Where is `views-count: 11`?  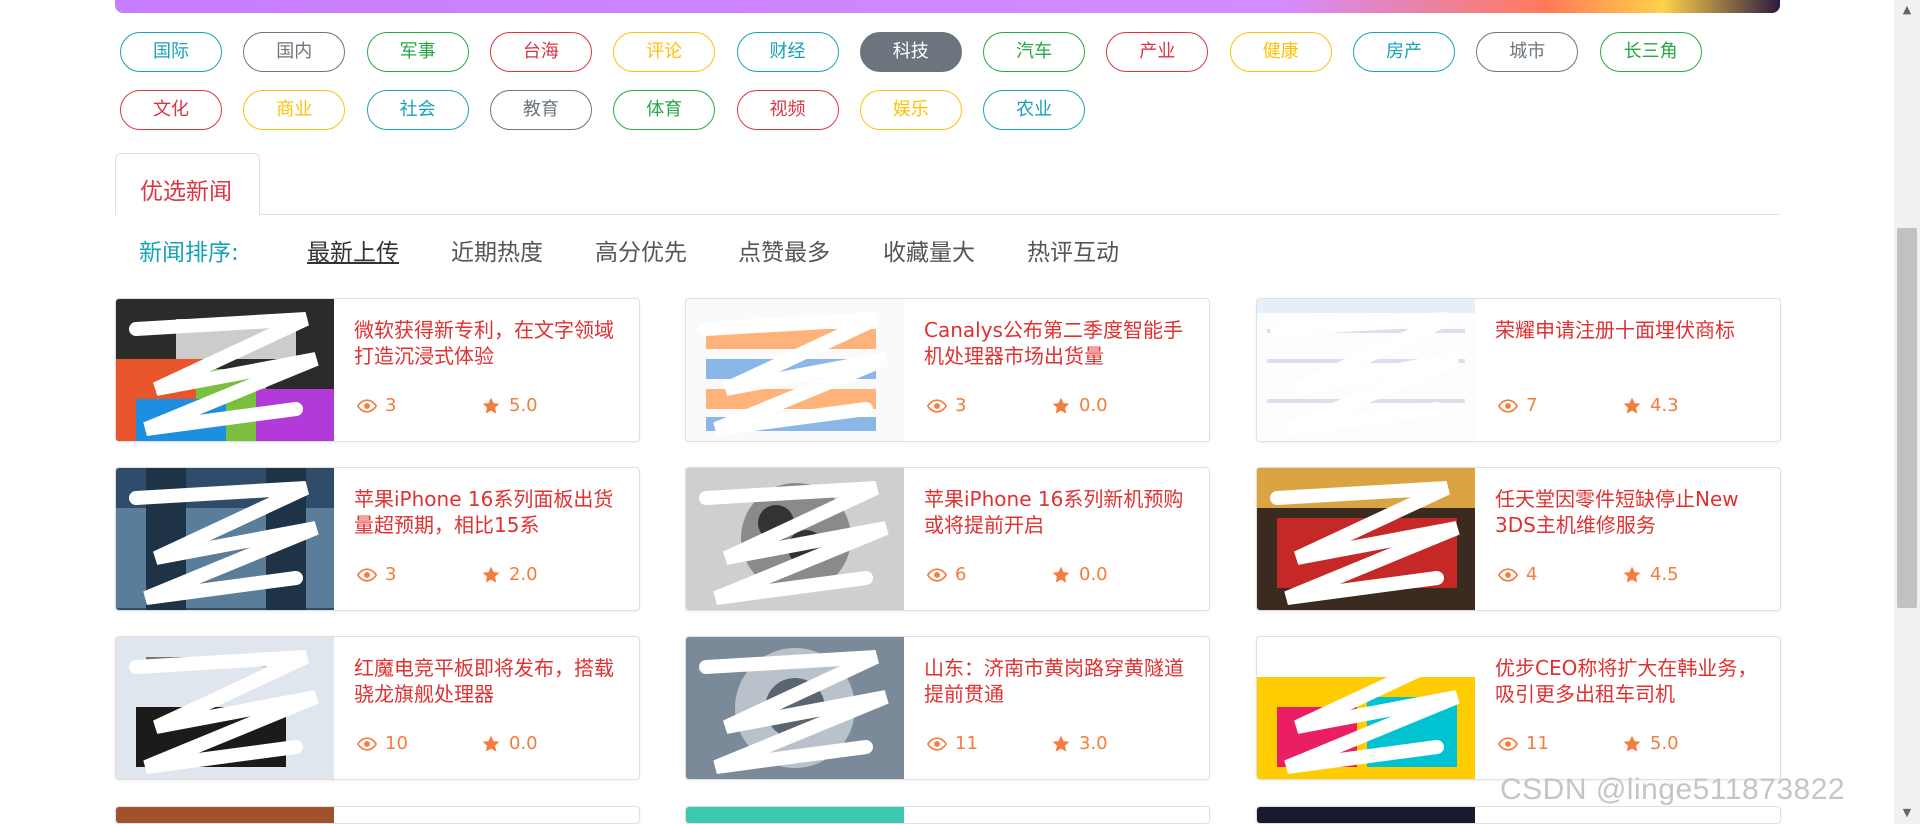 views-count: 11 is located at coordinates (1537, 743).